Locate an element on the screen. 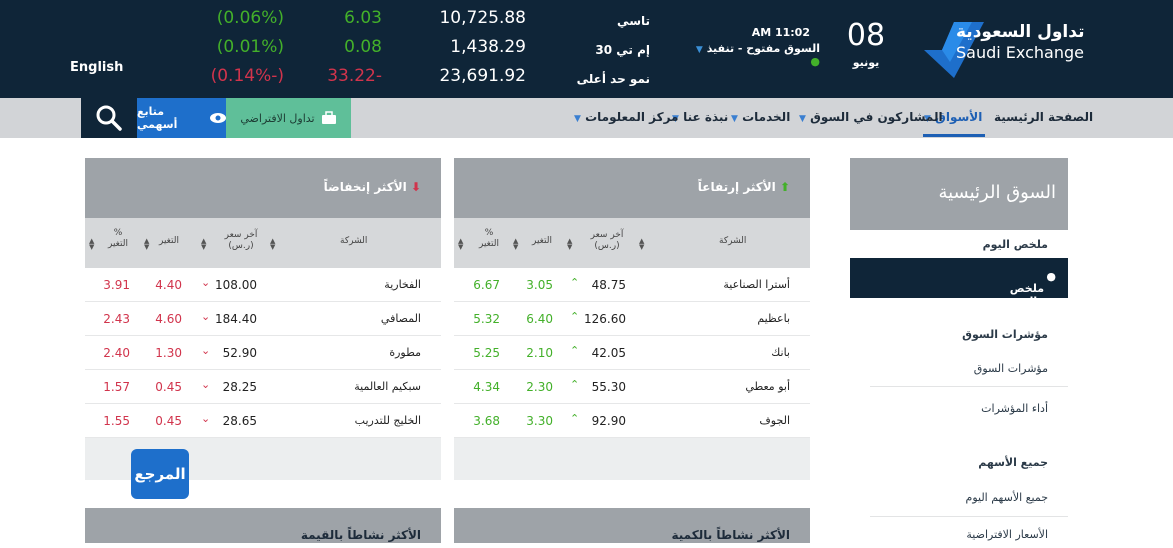  ticker-pct: (0.06%) is located at coordinates (250, 18).